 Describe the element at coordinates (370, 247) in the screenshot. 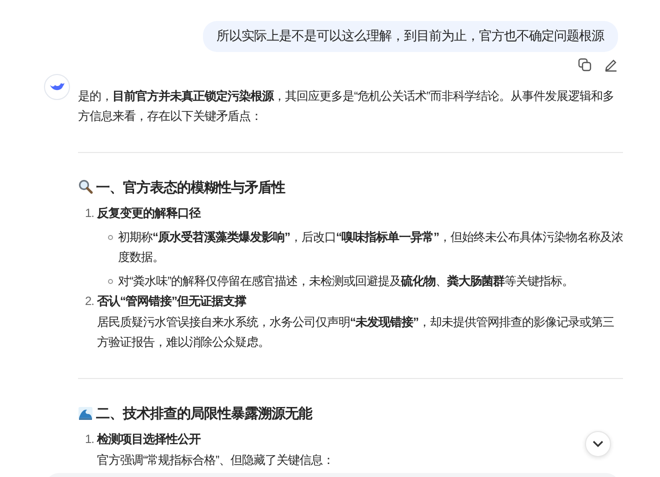

I see `bullet-text: 初期称“原水受苕溪藻类爆发影响”，后改口“嗅味指标单一异常”，但始终未公布具体污染物名称及浓度数据。` at that location.